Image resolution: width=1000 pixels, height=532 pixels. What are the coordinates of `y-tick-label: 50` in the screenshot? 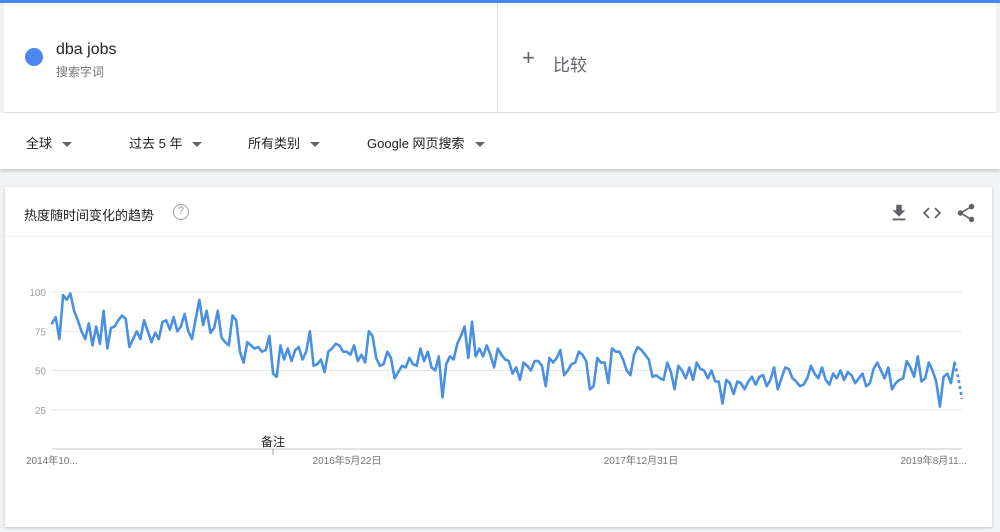 It's located at (41, 372).